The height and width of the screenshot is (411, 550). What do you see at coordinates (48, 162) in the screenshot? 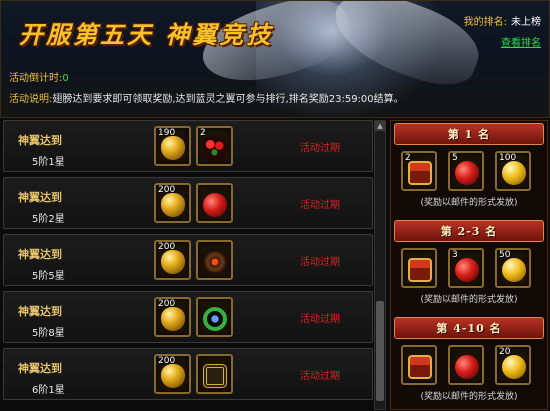
I see `task-requirement: 5阶1星` at bounding box center [48, 162].